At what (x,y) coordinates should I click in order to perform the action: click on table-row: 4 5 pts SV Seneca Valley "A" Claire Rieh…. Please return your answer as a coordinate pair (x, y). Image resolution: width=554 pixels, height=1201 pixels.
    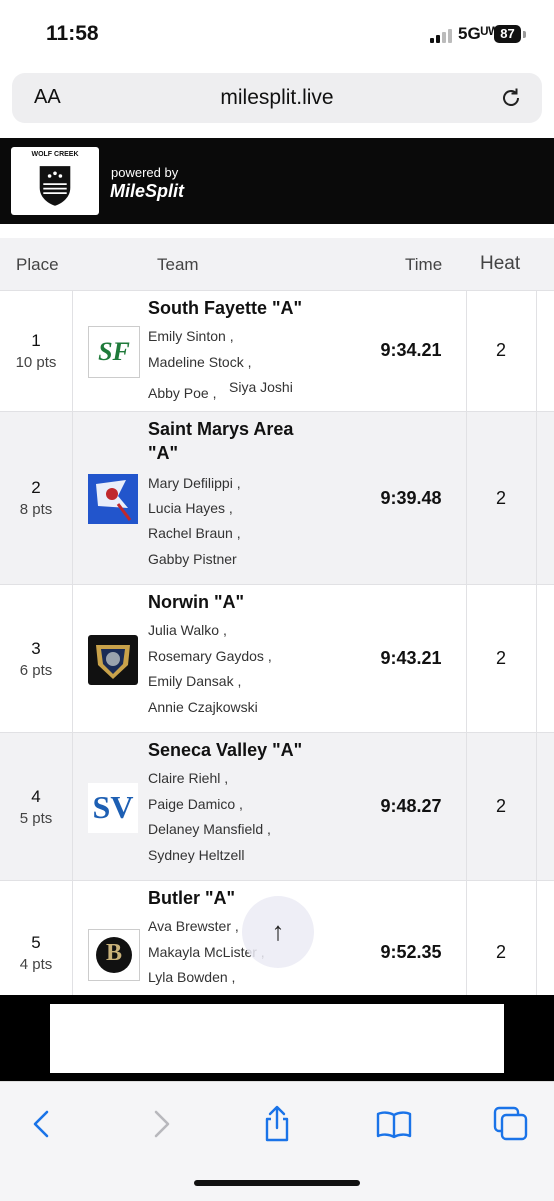
    Looking at the image, I should click on (277, 806).